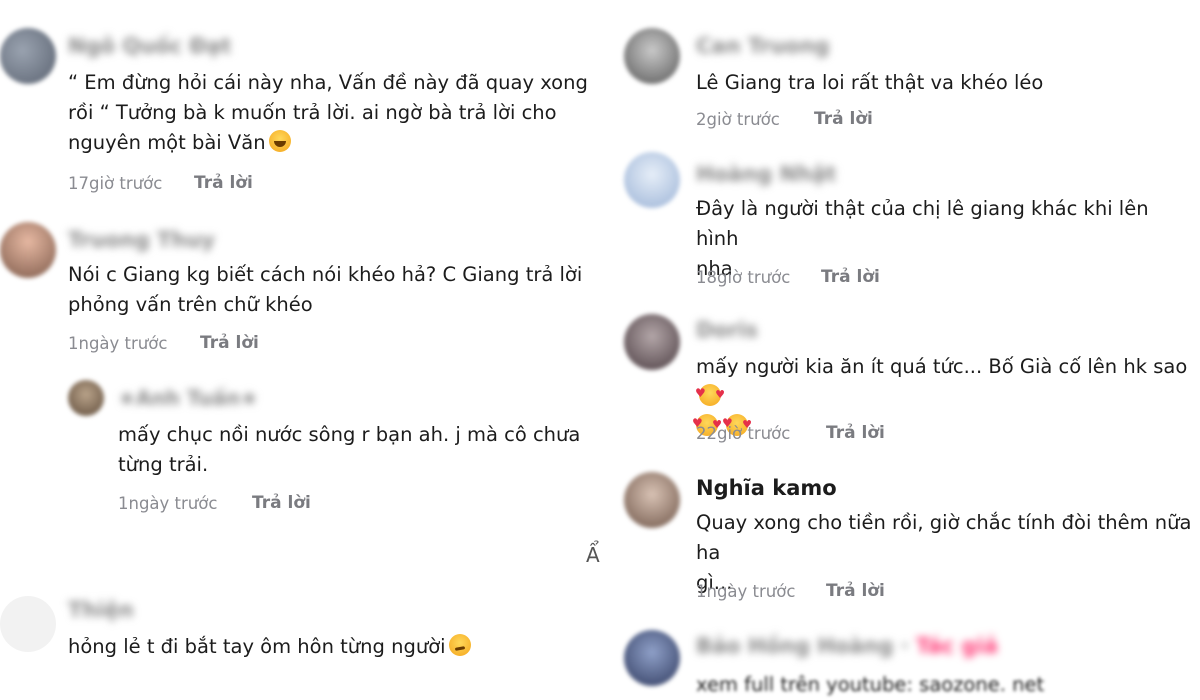 The image size is (1200, 700). I want to click on panel-divider, so click(606, 350).